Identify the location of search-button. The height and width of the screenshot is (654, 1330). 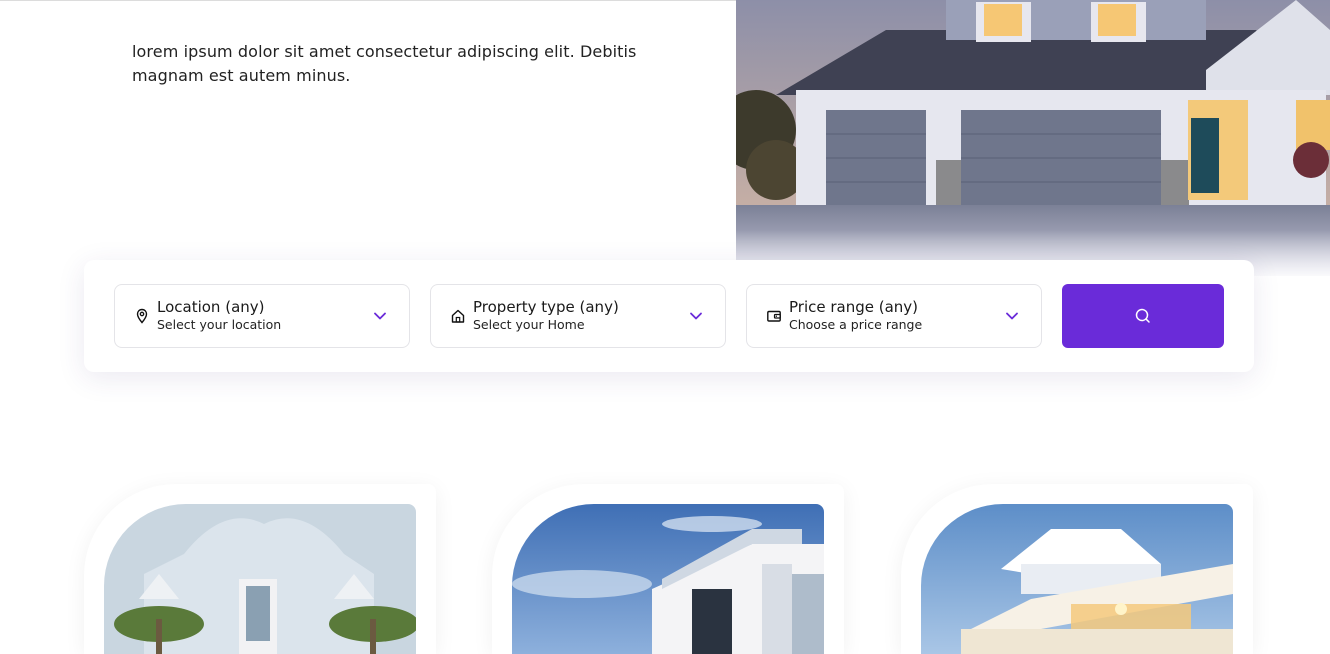
(1143, 316).